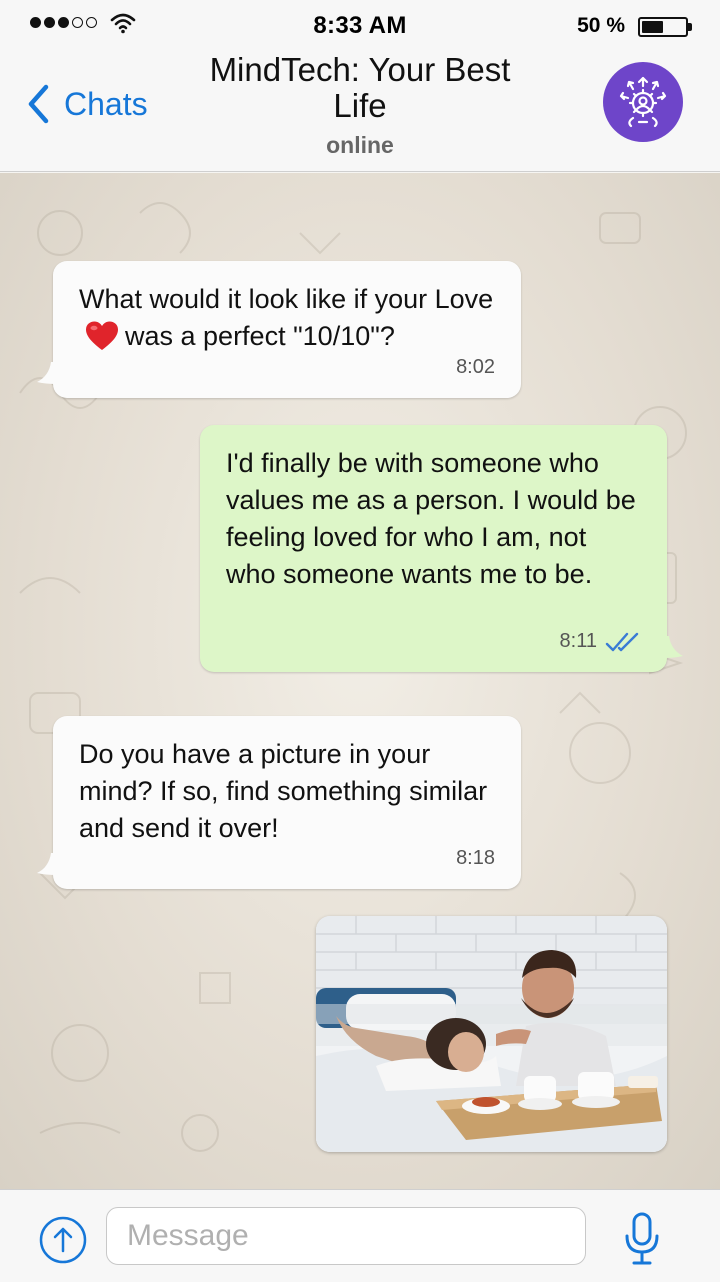 This screenshot has width=720, height=1282. I want to click on message-time: 8:11, so click(578, 641).